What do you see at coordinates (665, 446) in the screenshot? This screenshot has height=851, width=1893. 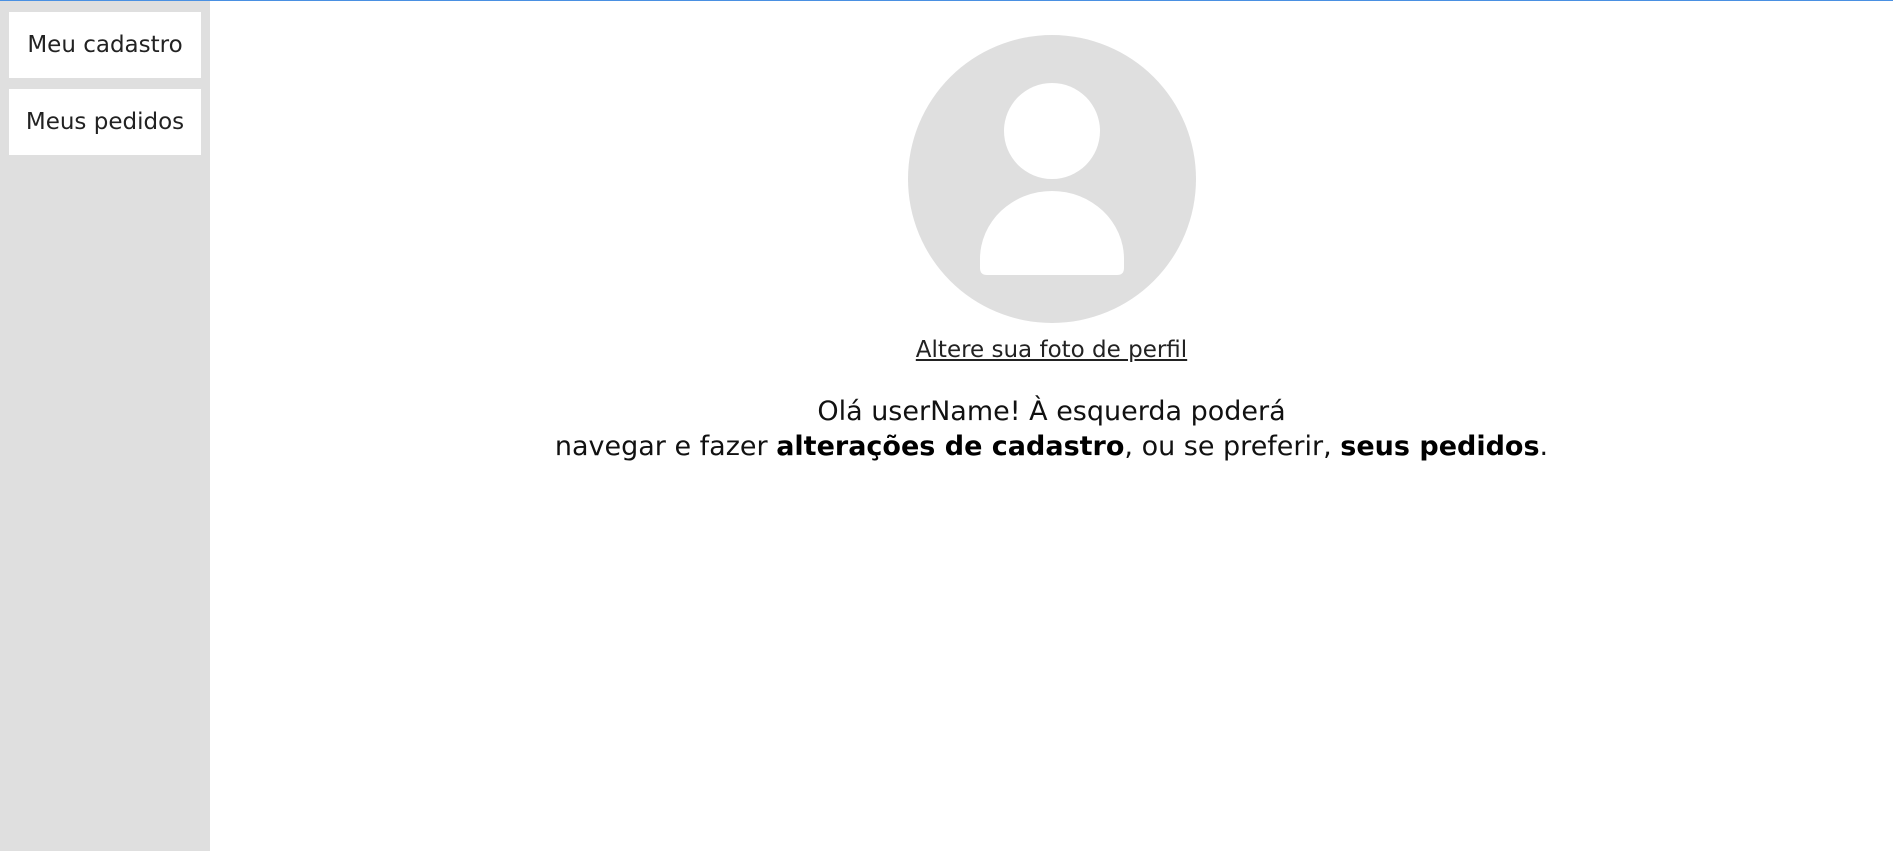 I see `welcome-text-prefix: navegar e fazer` at bounding box center [665, 446].